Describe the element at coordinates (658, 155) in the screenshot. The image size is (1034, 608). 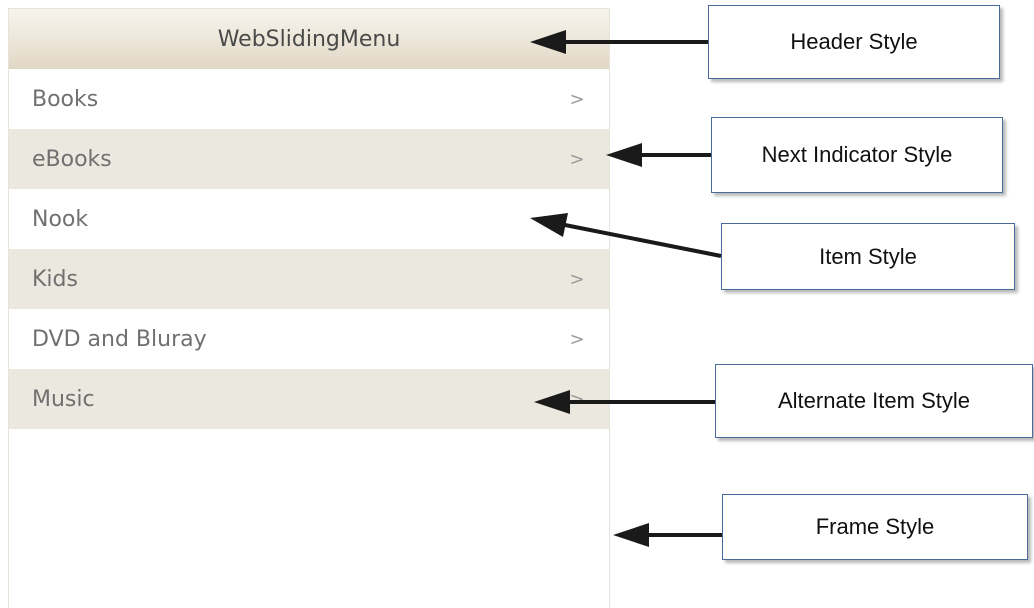
I see `arrow-next-indicator-style` at that location.